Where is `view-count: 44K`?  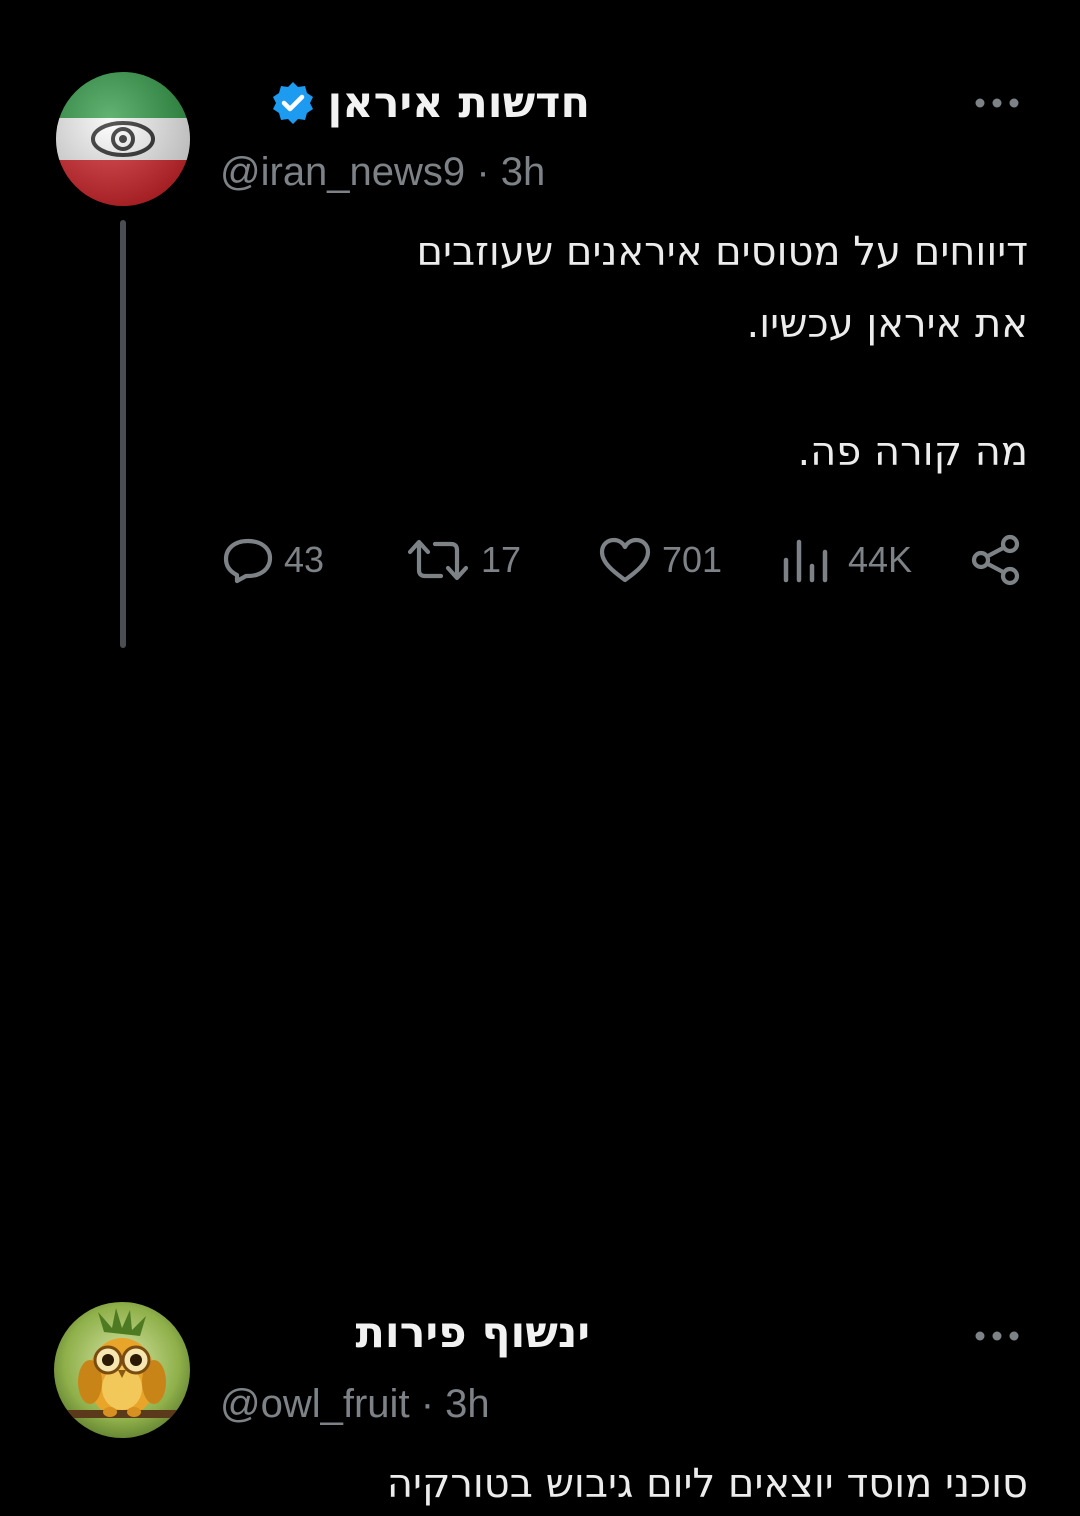
view-count: 44K is located at coordinates (880, 559).